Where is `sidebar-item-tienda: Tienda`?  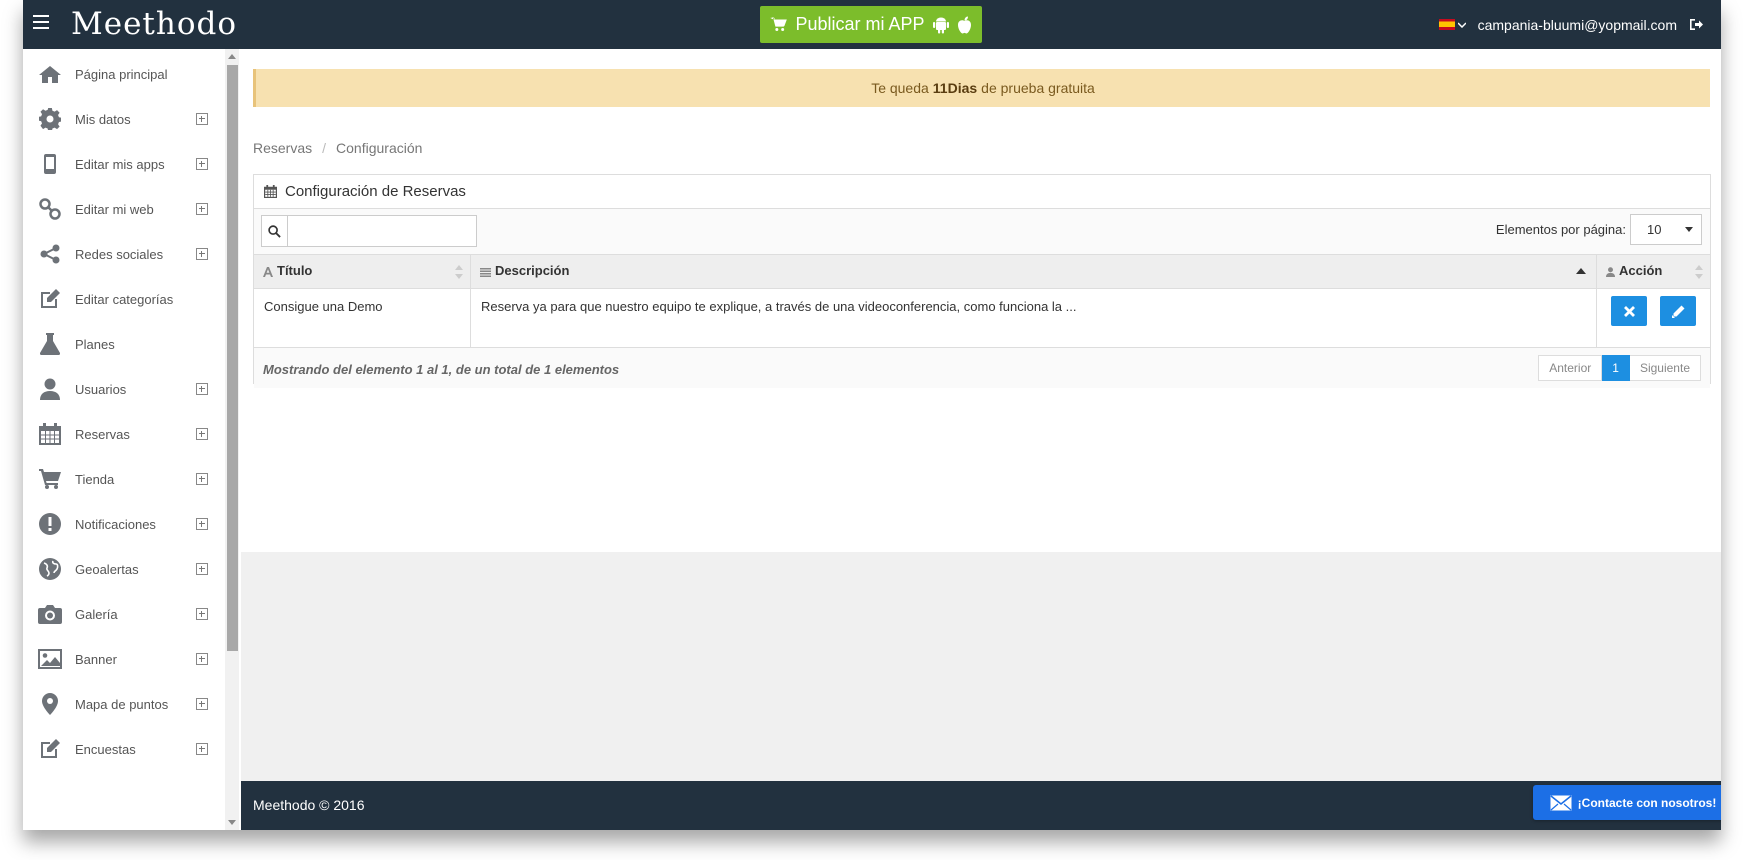
sidebar-item-tienda: Tienda is located at coordinates (123, 479).